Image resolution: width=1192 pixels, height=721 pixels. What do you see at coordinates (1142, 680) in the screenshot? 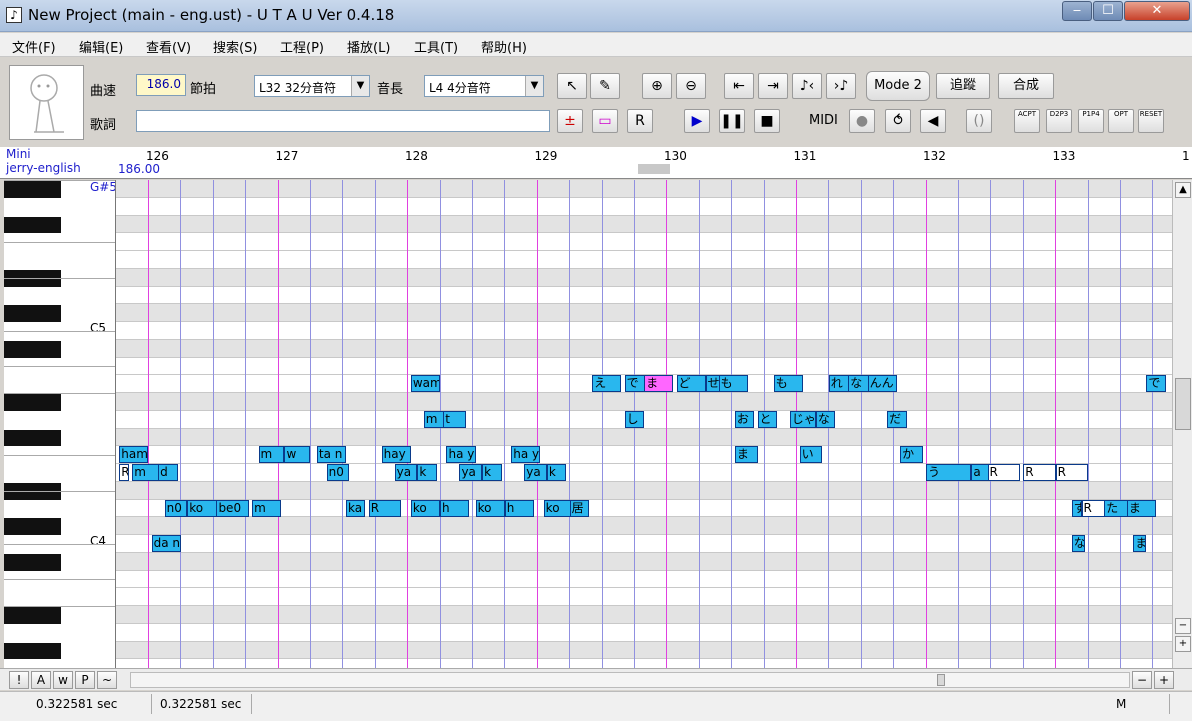
I see `zoom-h-minus-button: −` at bounding box center [1142, 680].